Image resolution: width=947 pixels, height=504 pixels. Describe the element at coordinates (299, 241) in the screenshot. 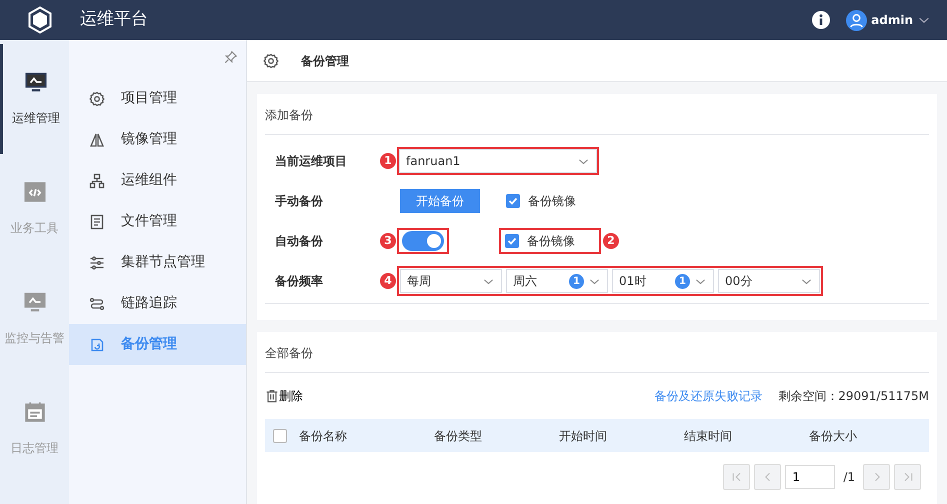

I see `field-label: 自动备份` at that location.